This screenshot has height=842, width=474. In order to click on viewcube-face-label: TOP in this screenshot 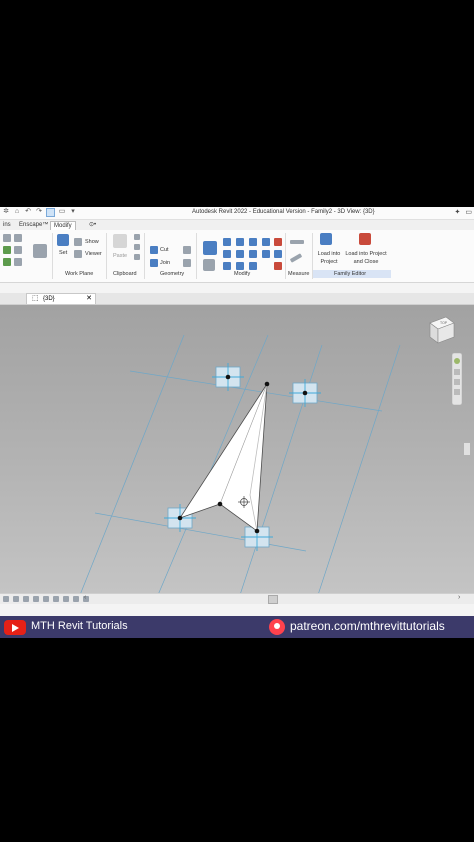, I will do `click(444, 323)`.